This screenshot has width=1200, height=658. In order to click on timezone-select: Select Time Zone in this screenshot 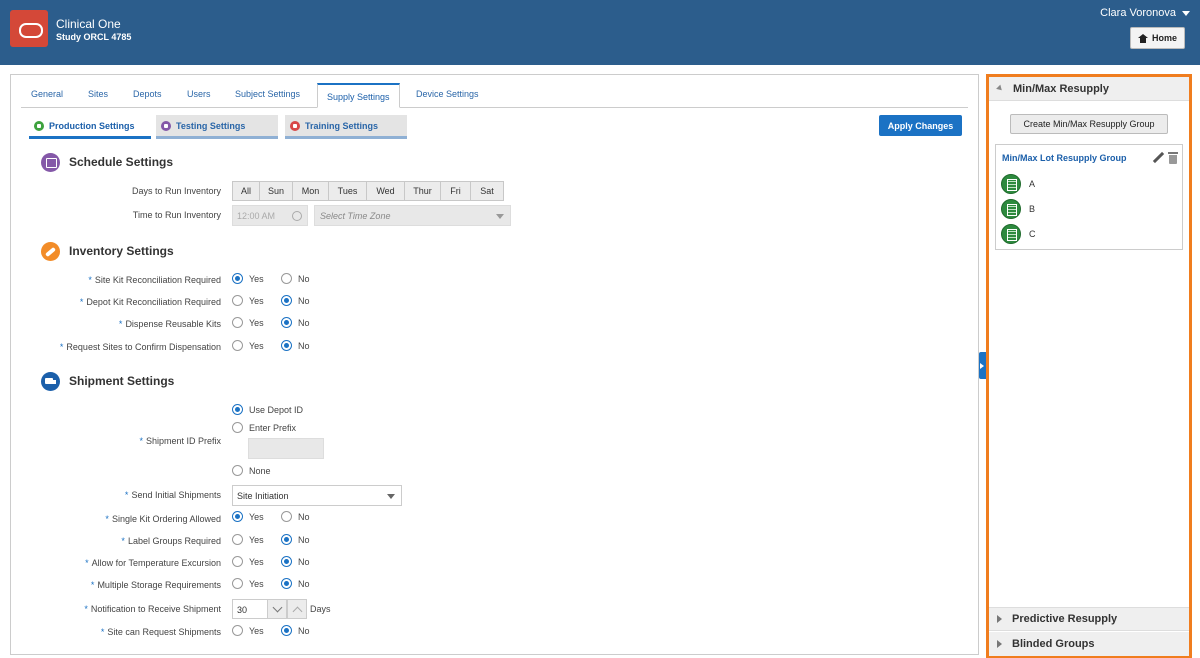, I will do `click(412, 215)`.